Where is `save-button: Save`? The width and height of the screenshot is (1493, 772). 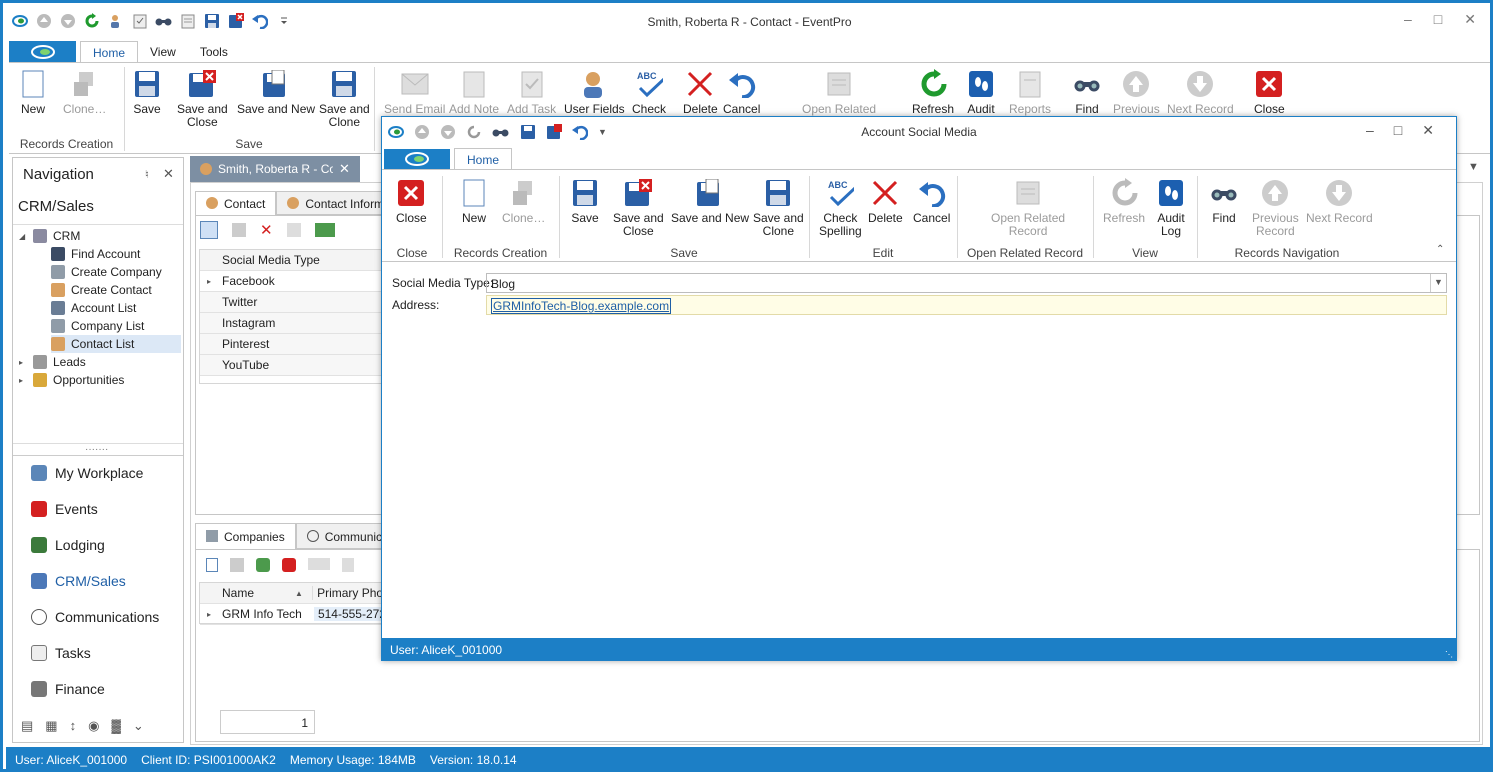 save-button: Save is located at coordinates (147, 92).